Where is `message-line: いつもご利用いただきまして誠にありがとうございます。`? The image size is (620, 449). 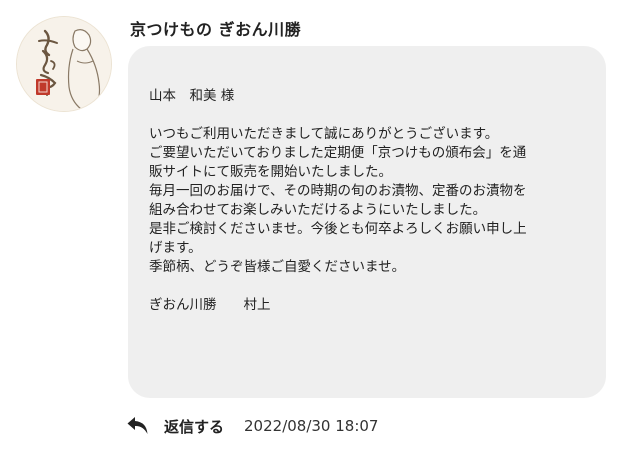
message-line: いつもご利用いただきまして誠にありがとうございます。 is located at coordinates (324, 134).